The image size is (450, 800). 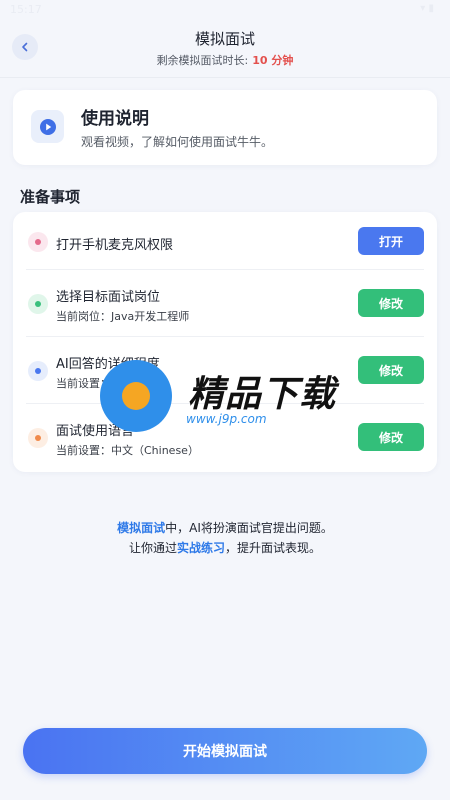 I want to click on prep-item-title: 打开手机麦克风权限, so click(x=115, y=245).